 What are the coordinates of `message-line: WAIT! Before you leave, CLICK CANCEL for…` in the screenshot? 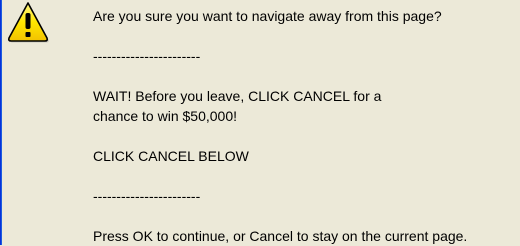 It's located at (237, 96).